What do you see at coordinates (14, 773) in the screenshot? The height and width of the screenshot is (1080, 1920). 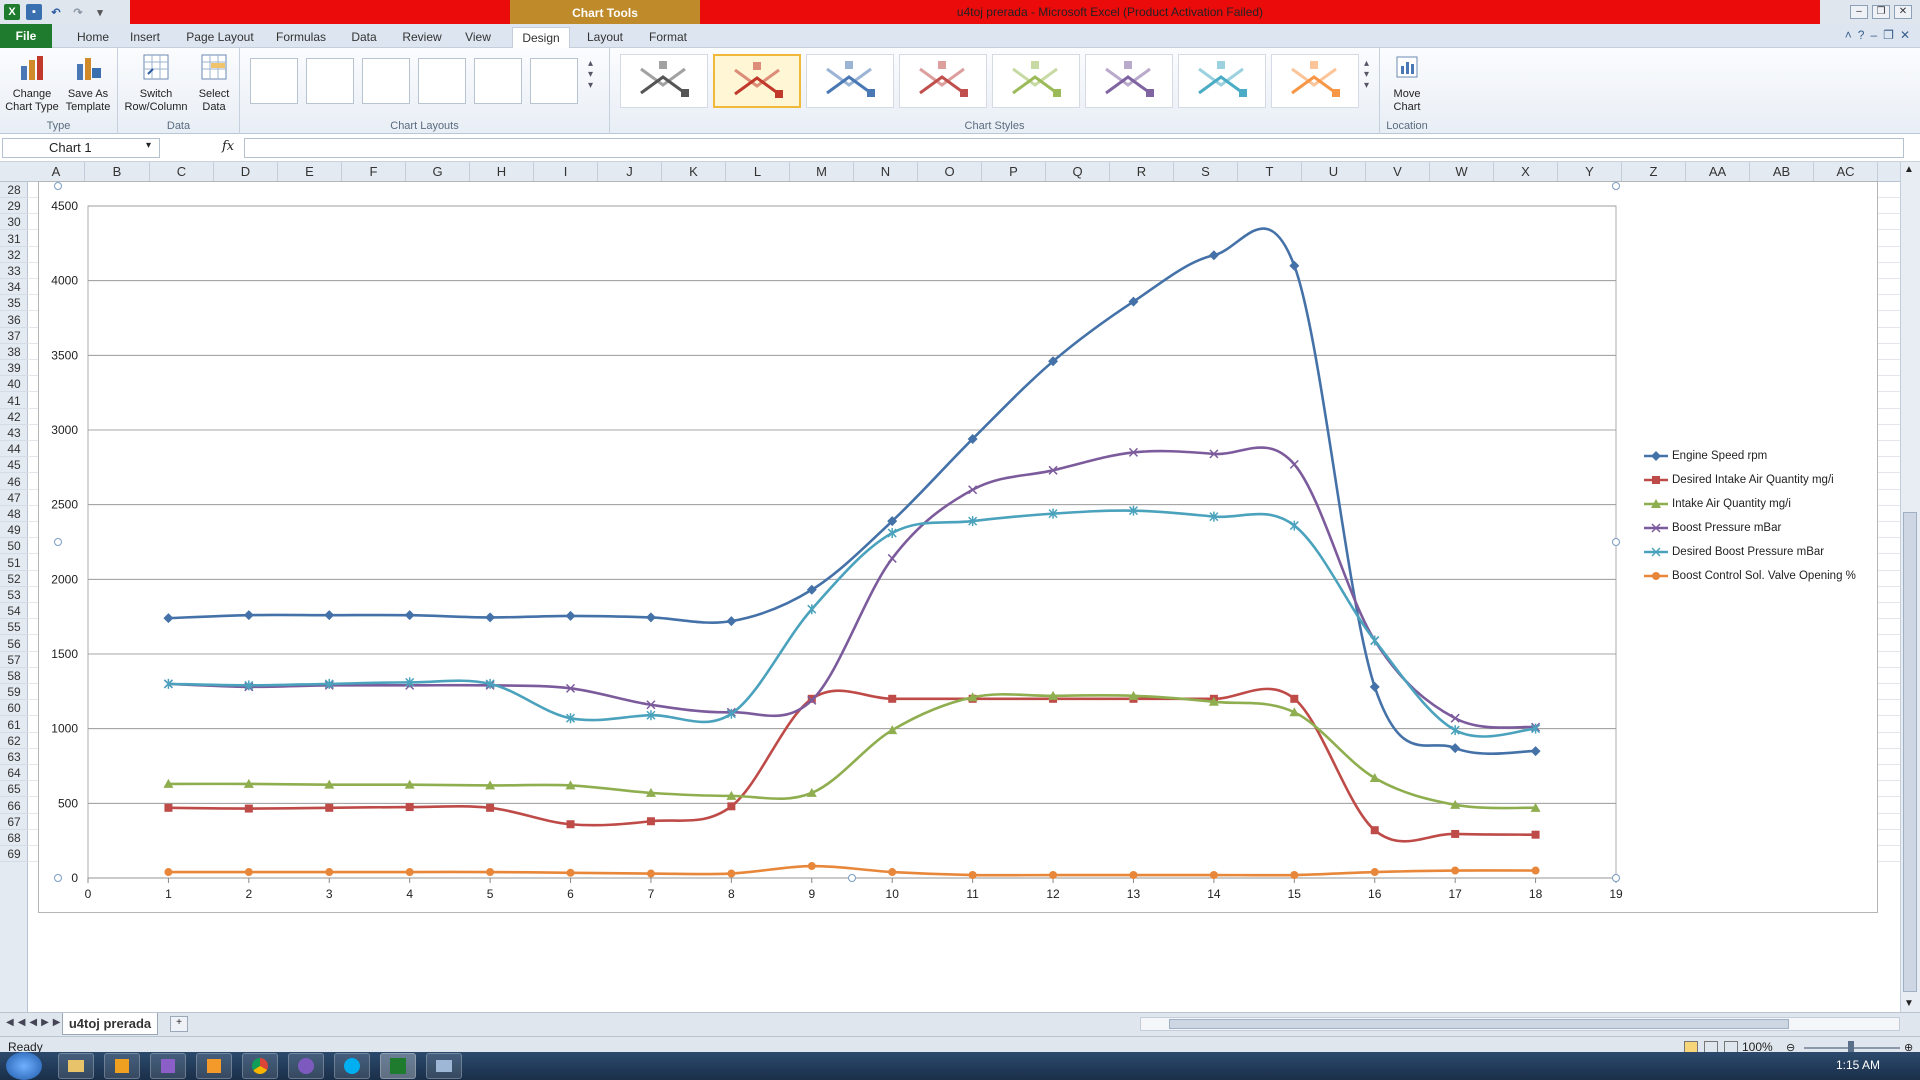 I see `row-header-64: 64` at bounding box center [14, 773].